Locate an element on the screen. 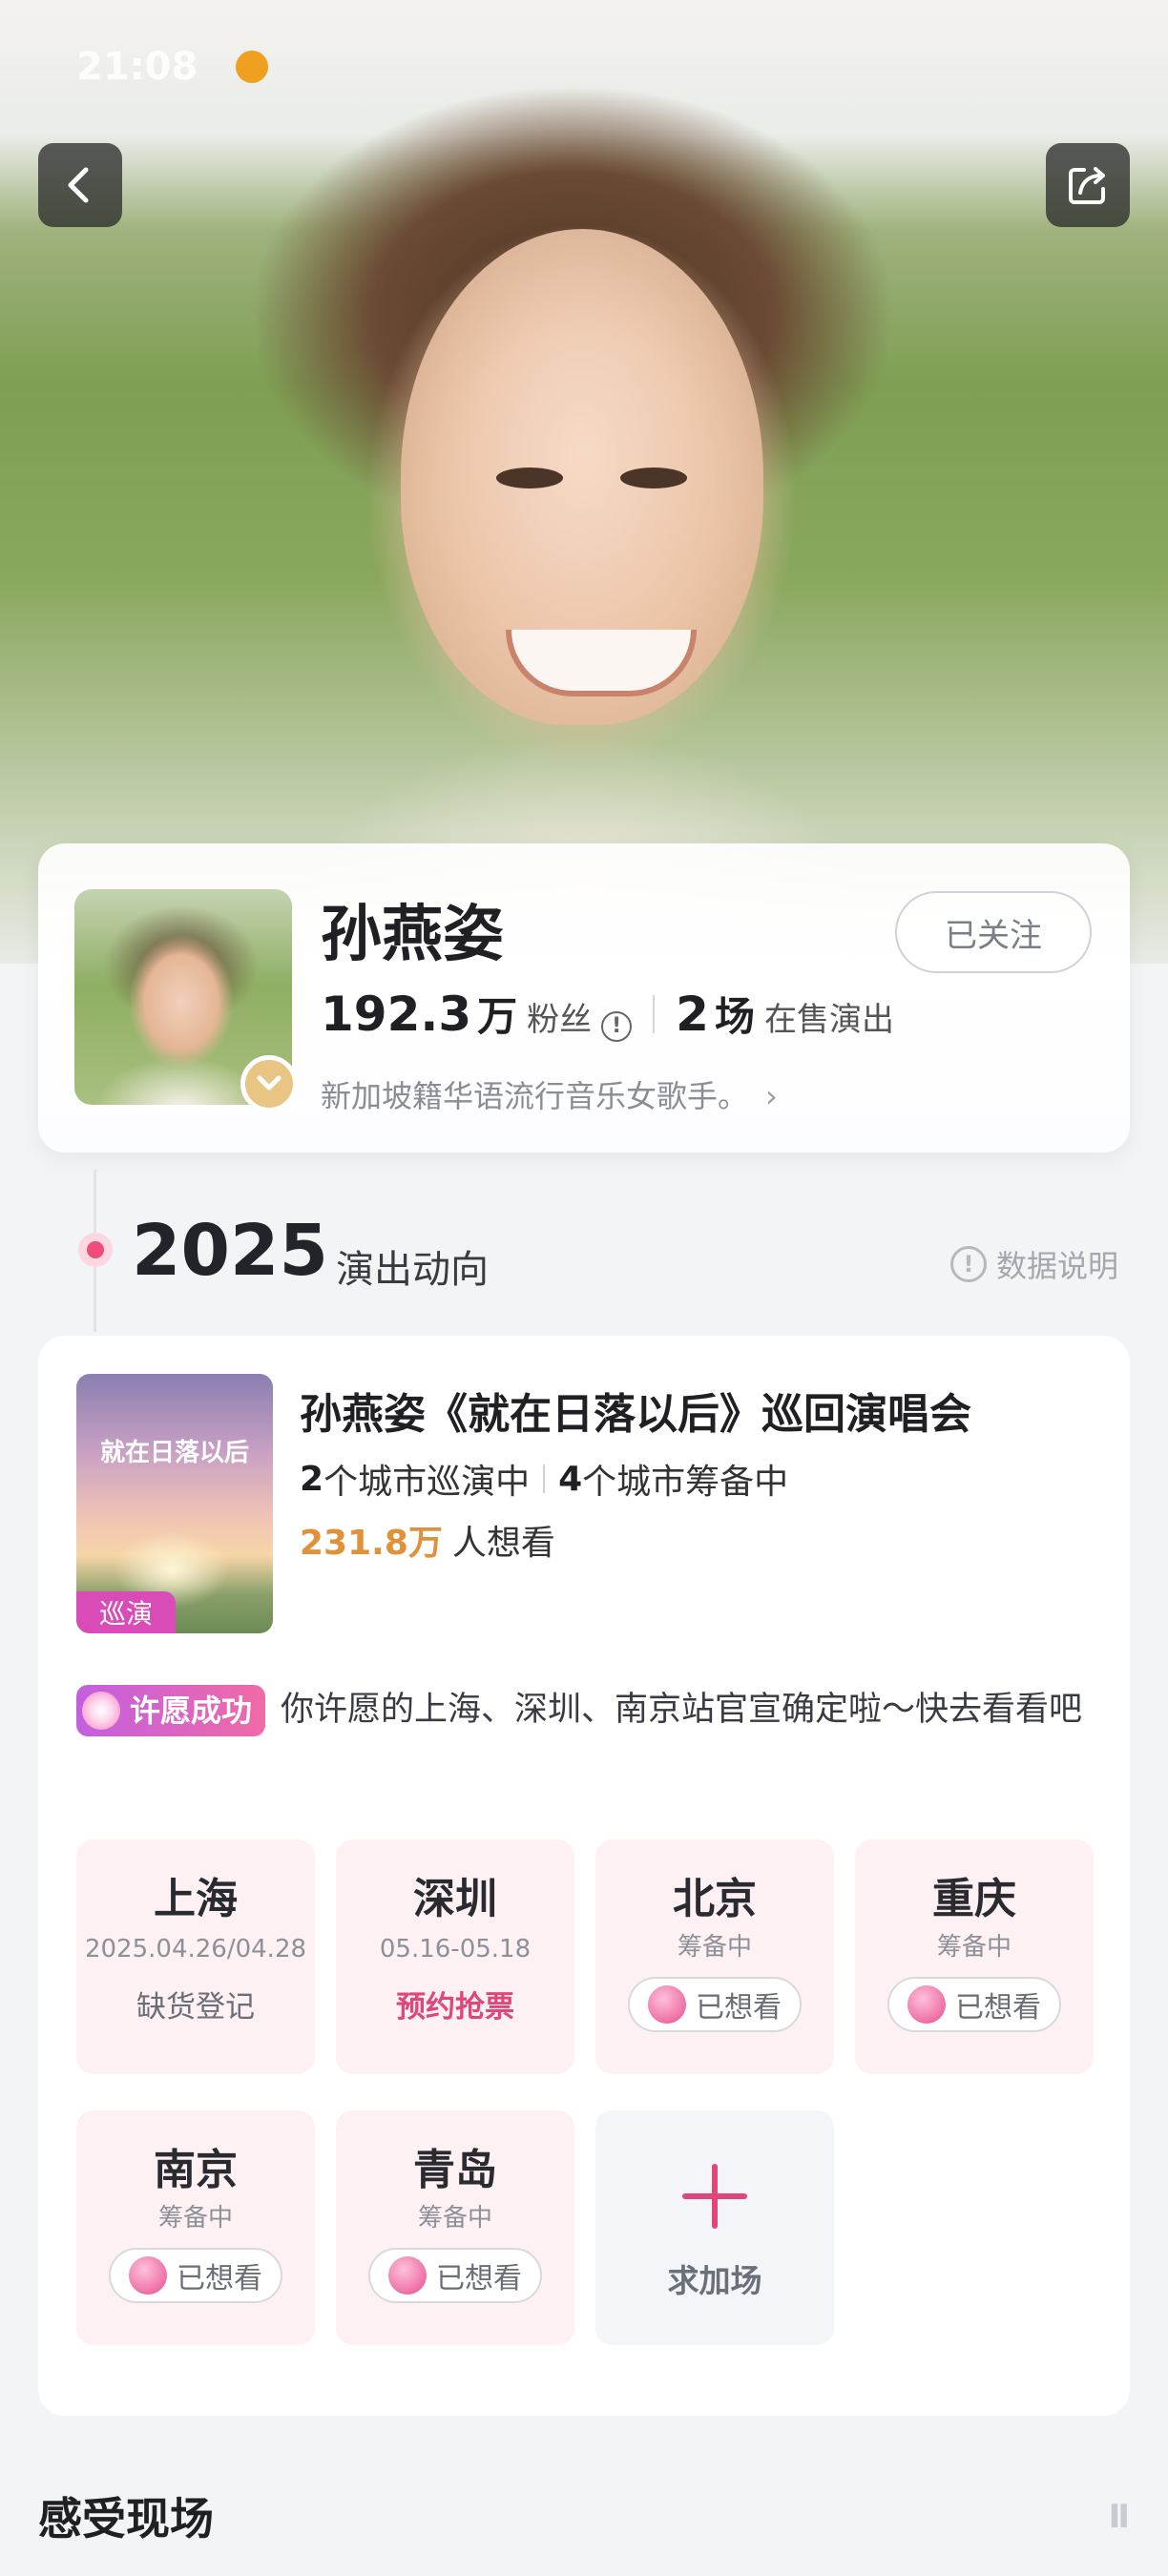 This screenshot has height=2576, width=1168. poster-title: 就在日落以后 is located at coordinates (174, 1453).